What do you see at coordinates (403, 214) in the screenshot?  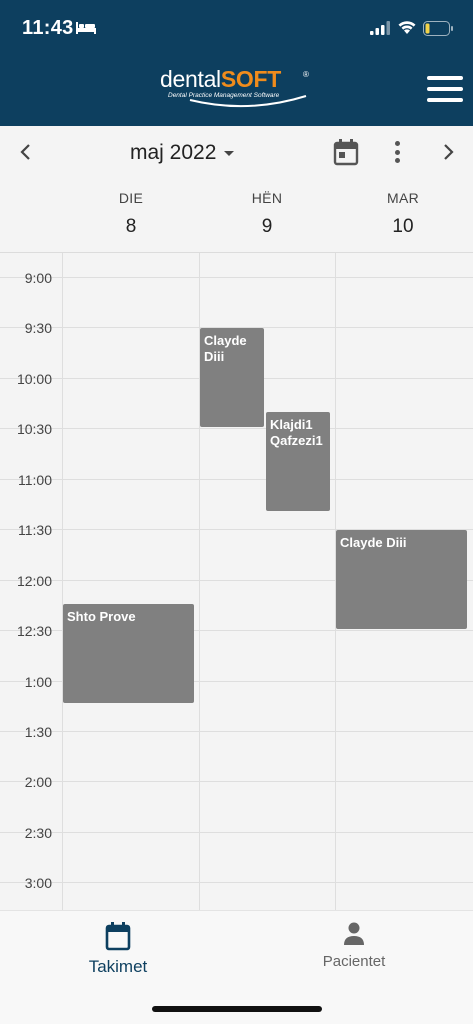 I see `day-column-header: MAR 10` at bounding box center [403, 214].